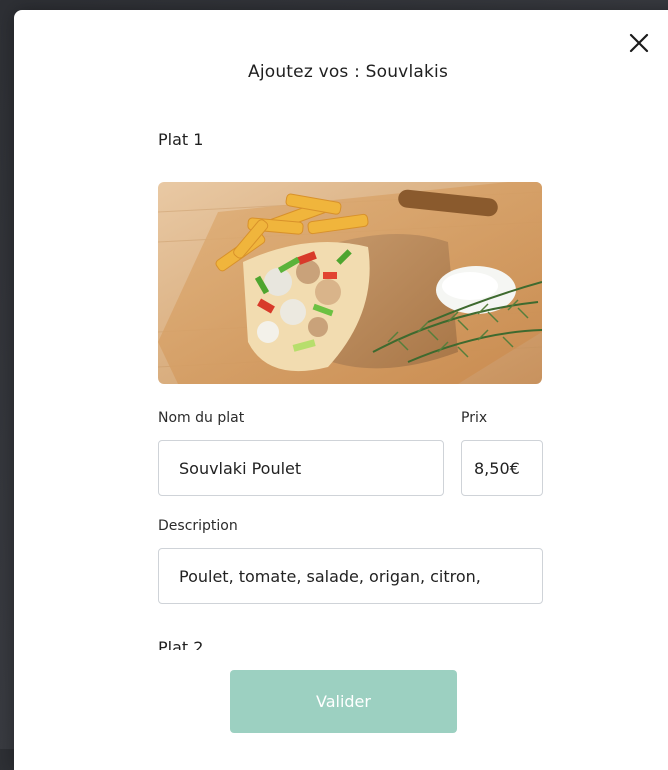 The image size is (668, 770). I want to click on description-label: Description, so click(198, 526).